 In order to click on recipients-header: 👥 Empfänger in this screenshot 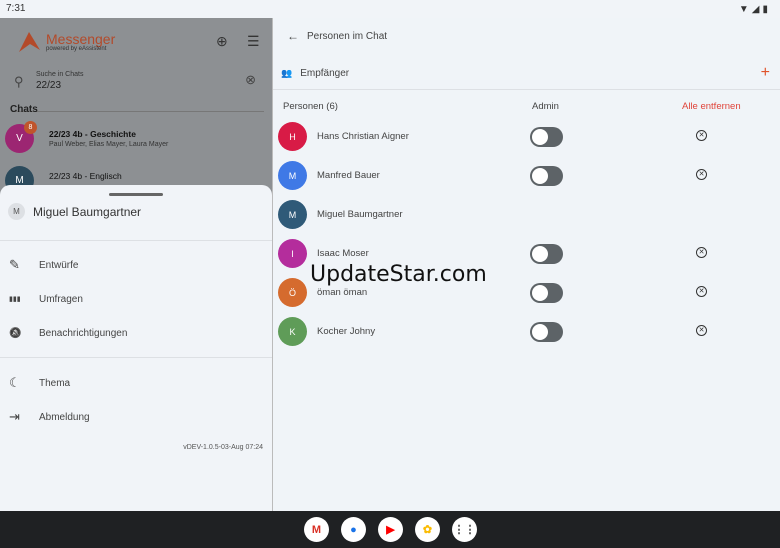, I will do `click(315, 73)`.